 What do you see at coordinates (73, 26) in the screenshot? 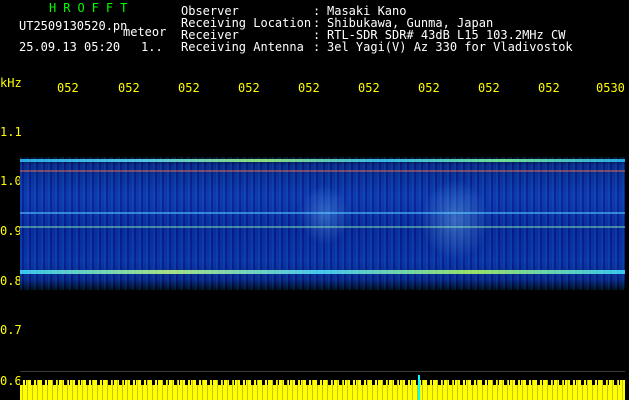
I see `file-name: UT2509130520.pn` at bounding box center [73, 26].